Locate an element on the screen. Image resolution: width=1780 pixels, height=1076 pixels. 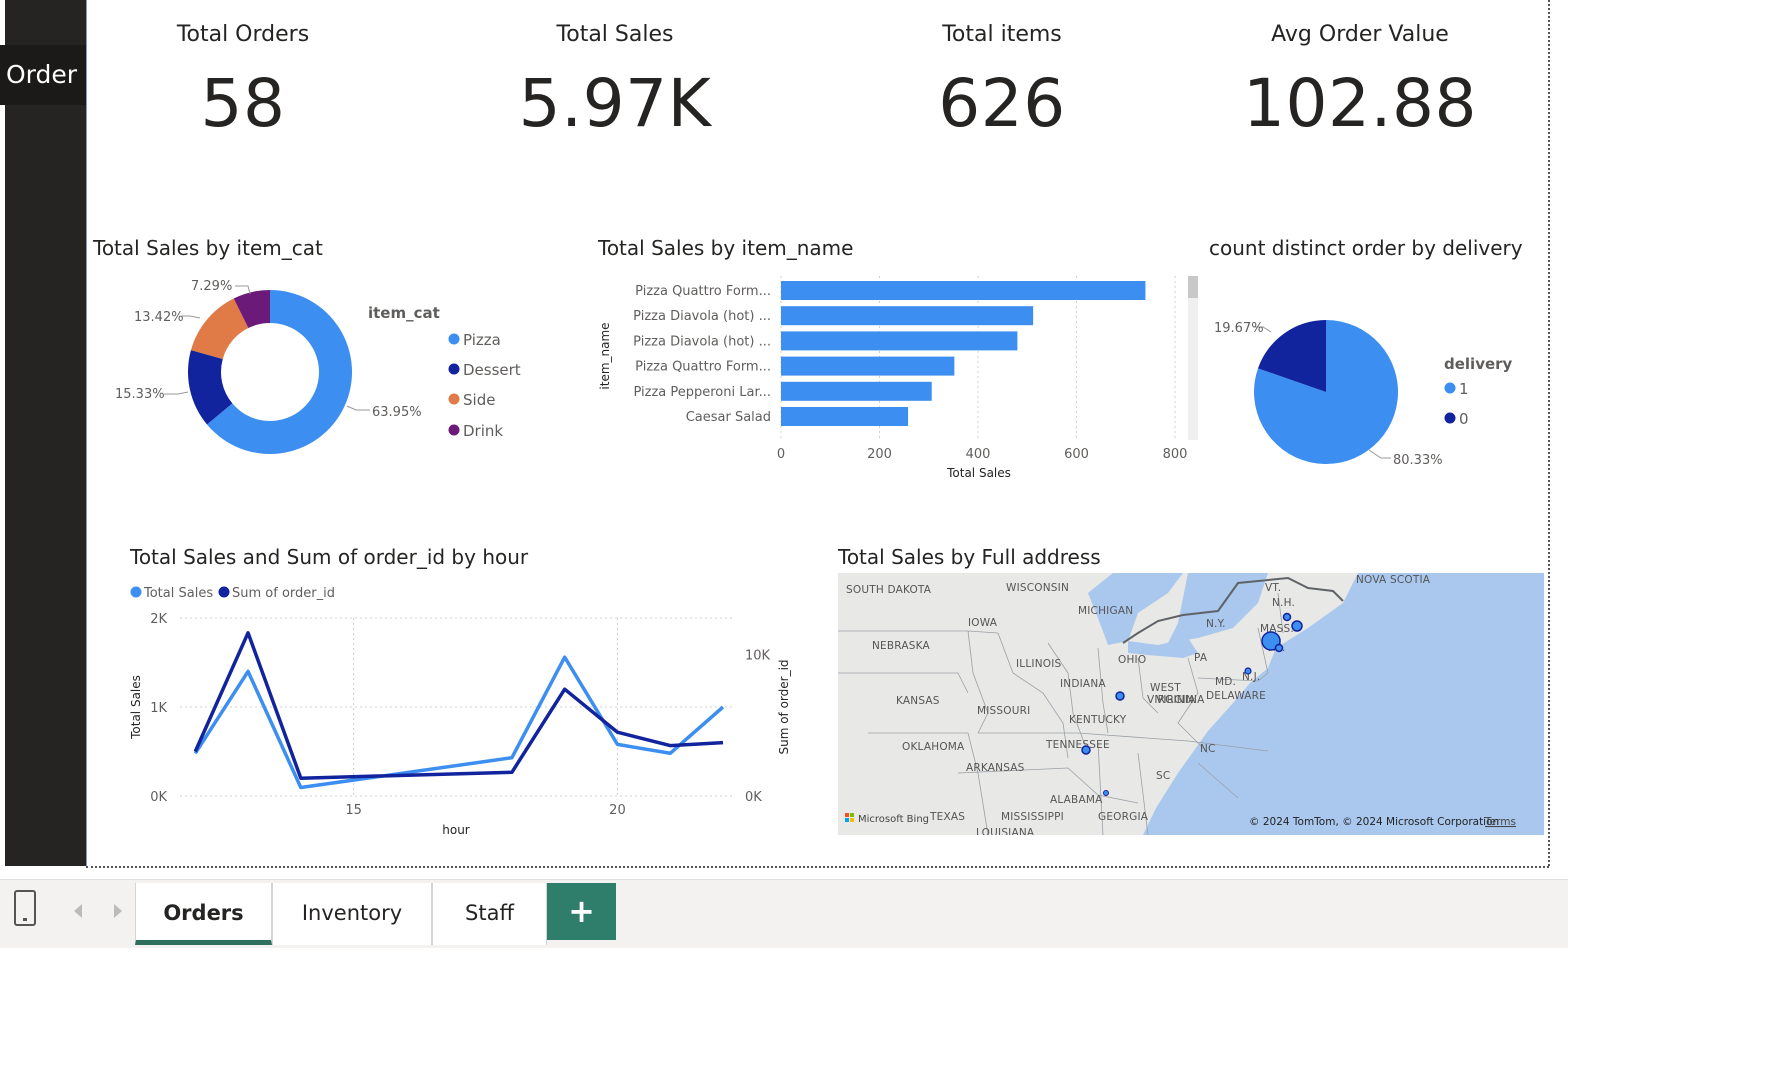
x-axis-title: hour is located at coordinates (456, 830).